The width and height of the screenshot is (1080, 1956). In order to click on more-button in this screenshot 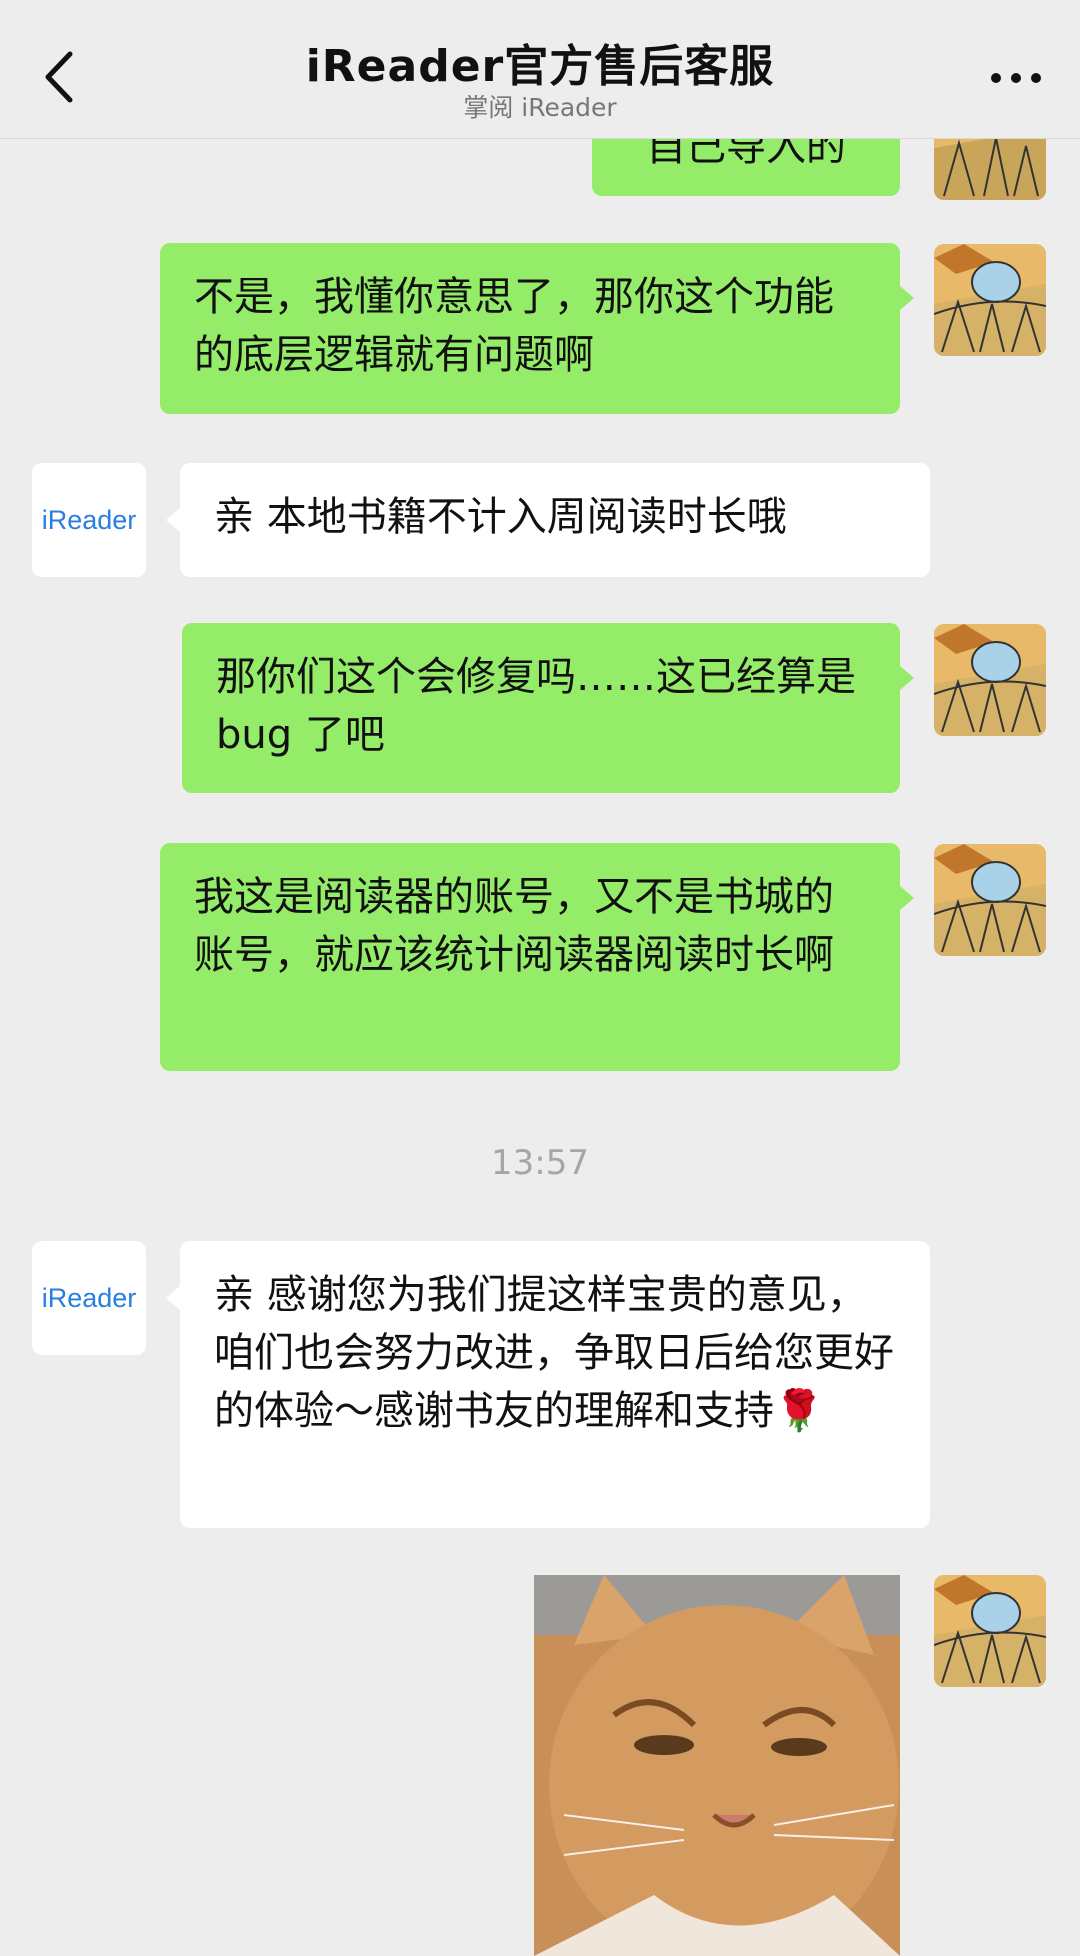, I will do `click(1016, 78)`.